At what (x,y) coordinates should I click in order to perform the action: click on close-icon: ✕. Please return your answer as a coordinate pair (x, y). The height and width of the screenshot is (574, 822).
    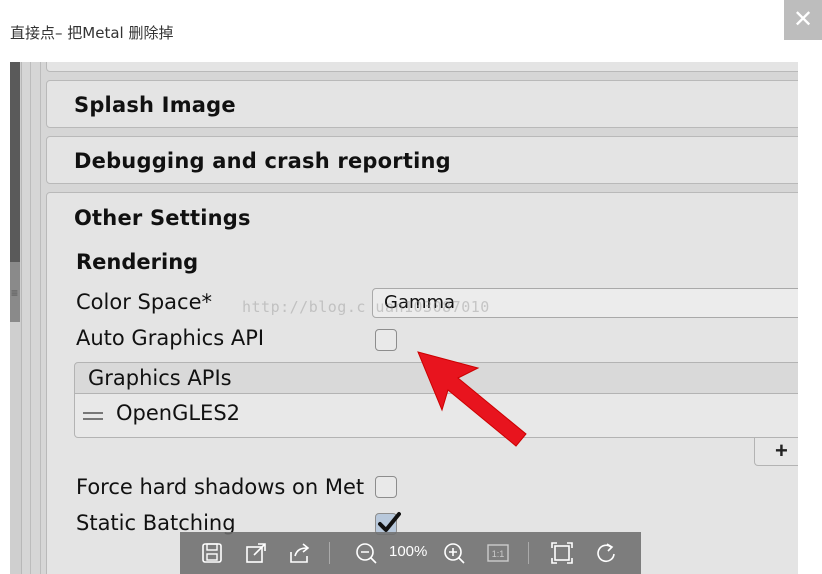
    Looking at the image, I should click on (803, 19).